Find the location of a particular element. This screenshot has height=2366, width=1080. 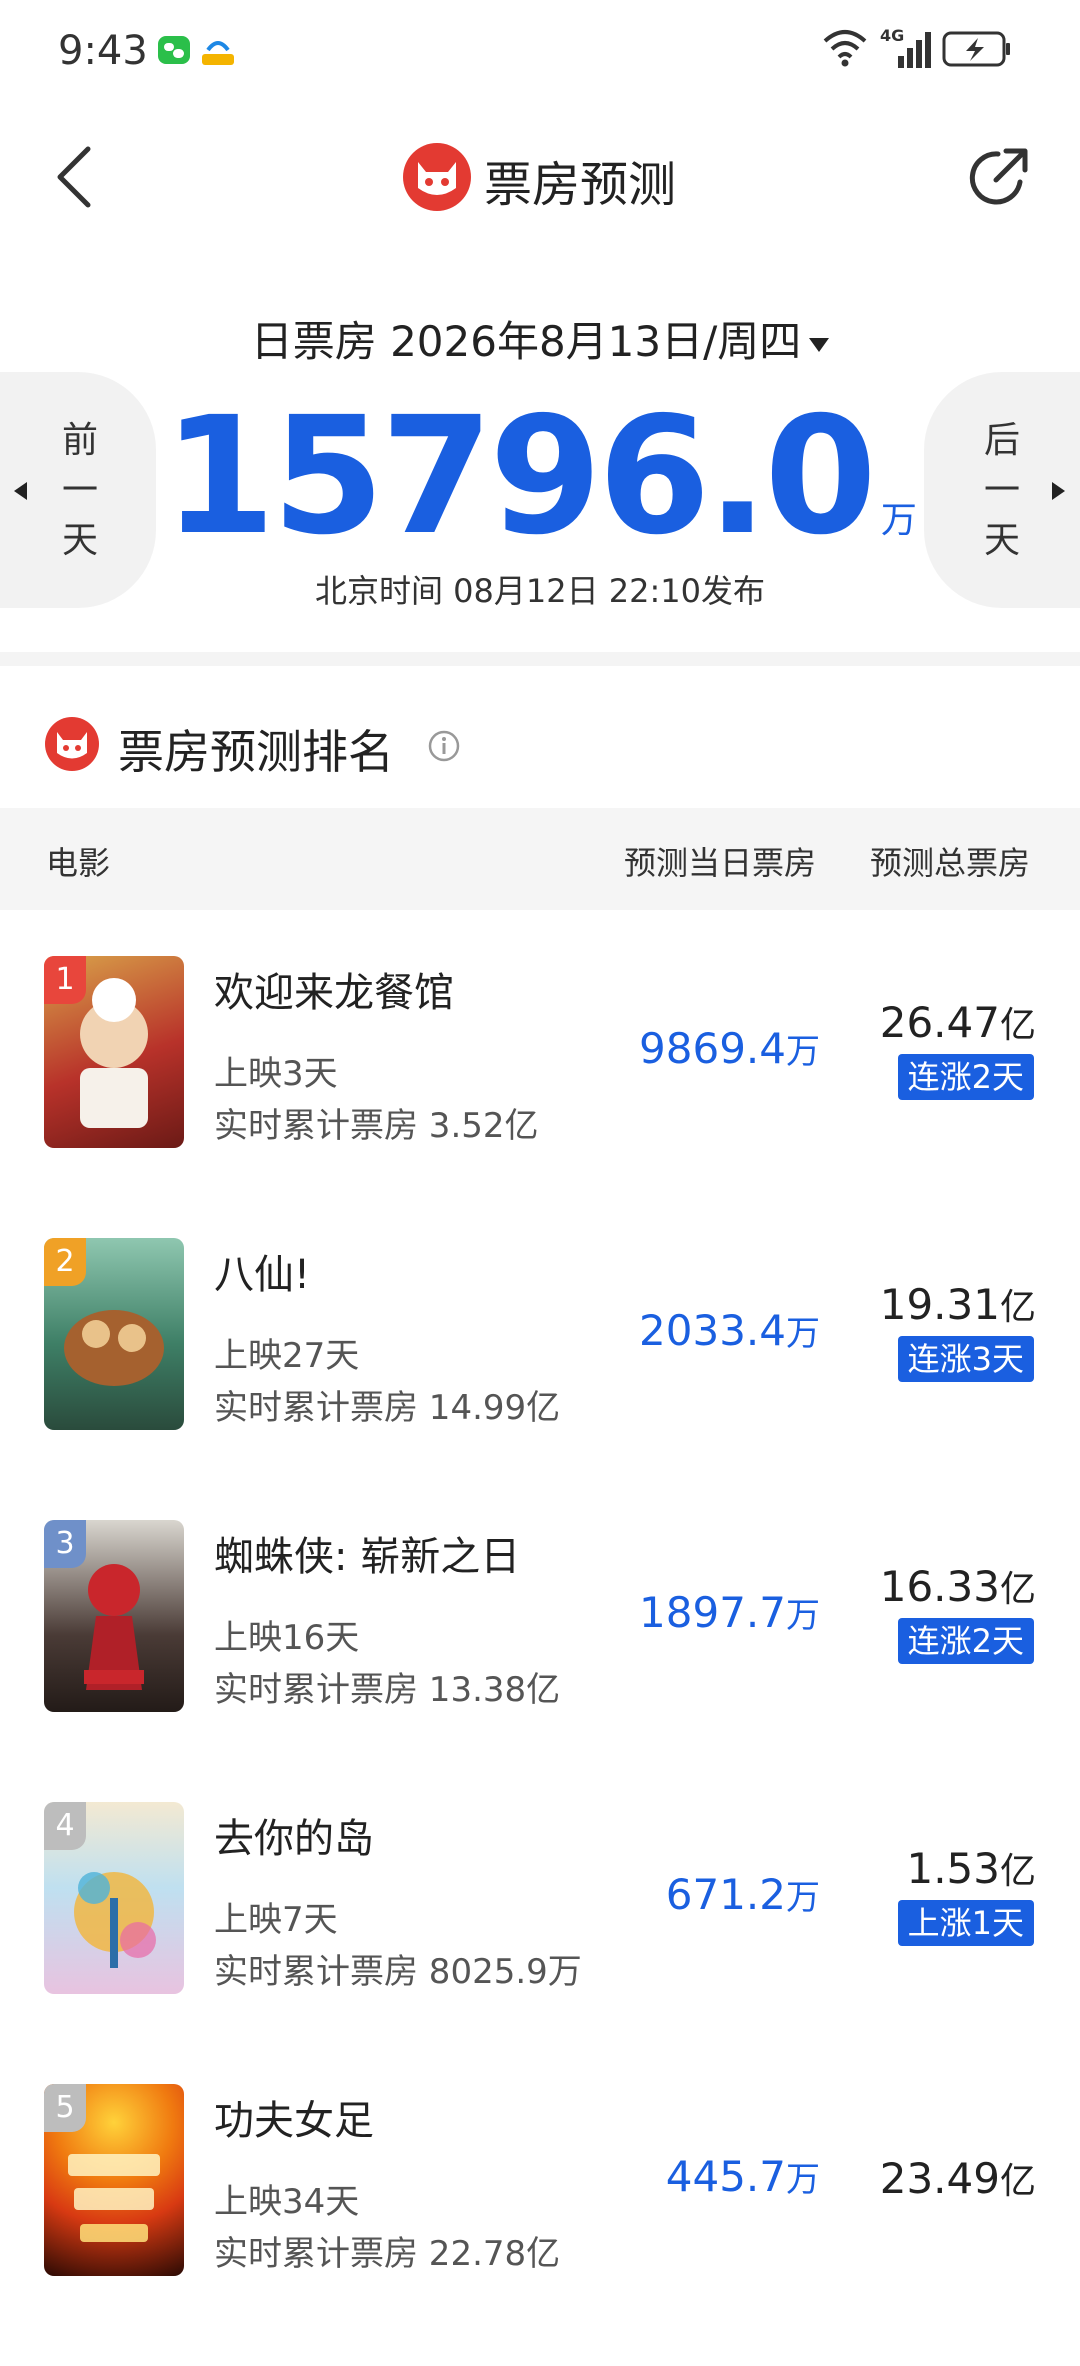

predicted-daily-box-office: 671.2万 is located at coordinates (743, 1894).